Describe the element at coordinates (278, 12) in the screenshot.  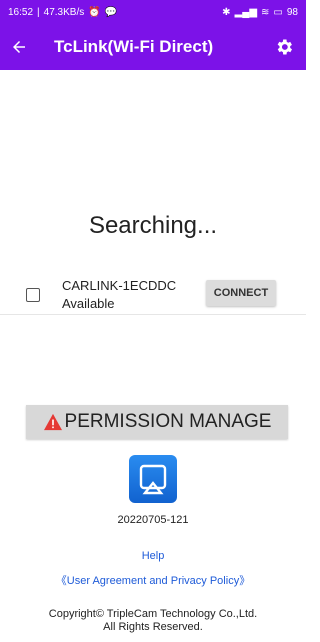
I see `battery-icon: ▭` at that location.